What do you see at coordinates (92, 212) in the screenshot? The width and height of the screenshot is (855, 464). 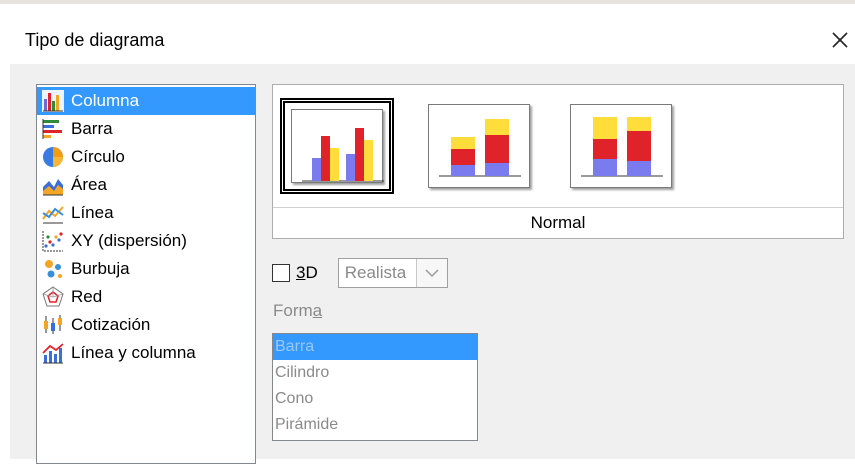 I see `chart-type-label: Línea` at bounding box center [92, 212].